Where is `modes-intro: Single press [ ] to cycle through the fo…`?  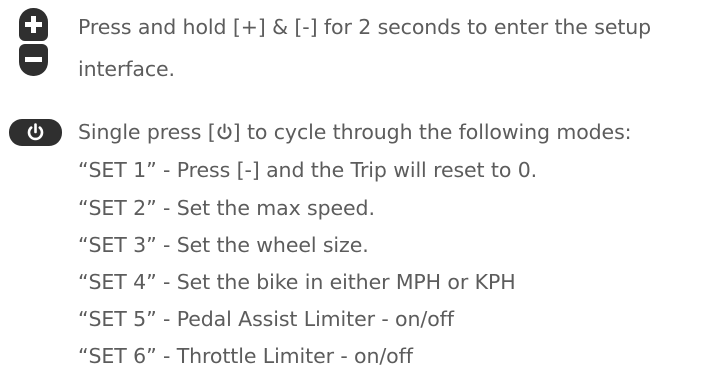 modes-intro: Single press [ ] to cycle through the fo… is located at coordinates (355, 132).